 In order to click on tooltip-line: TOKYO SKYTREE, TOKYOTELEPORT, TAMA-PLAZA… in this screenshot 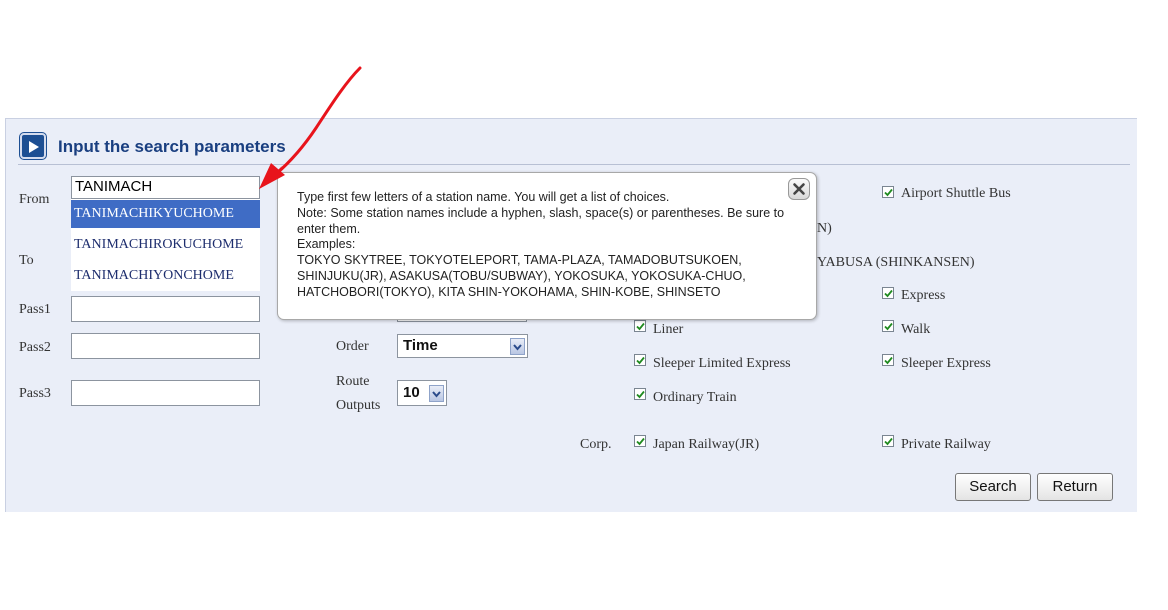, I will do `click(521, 276)`.